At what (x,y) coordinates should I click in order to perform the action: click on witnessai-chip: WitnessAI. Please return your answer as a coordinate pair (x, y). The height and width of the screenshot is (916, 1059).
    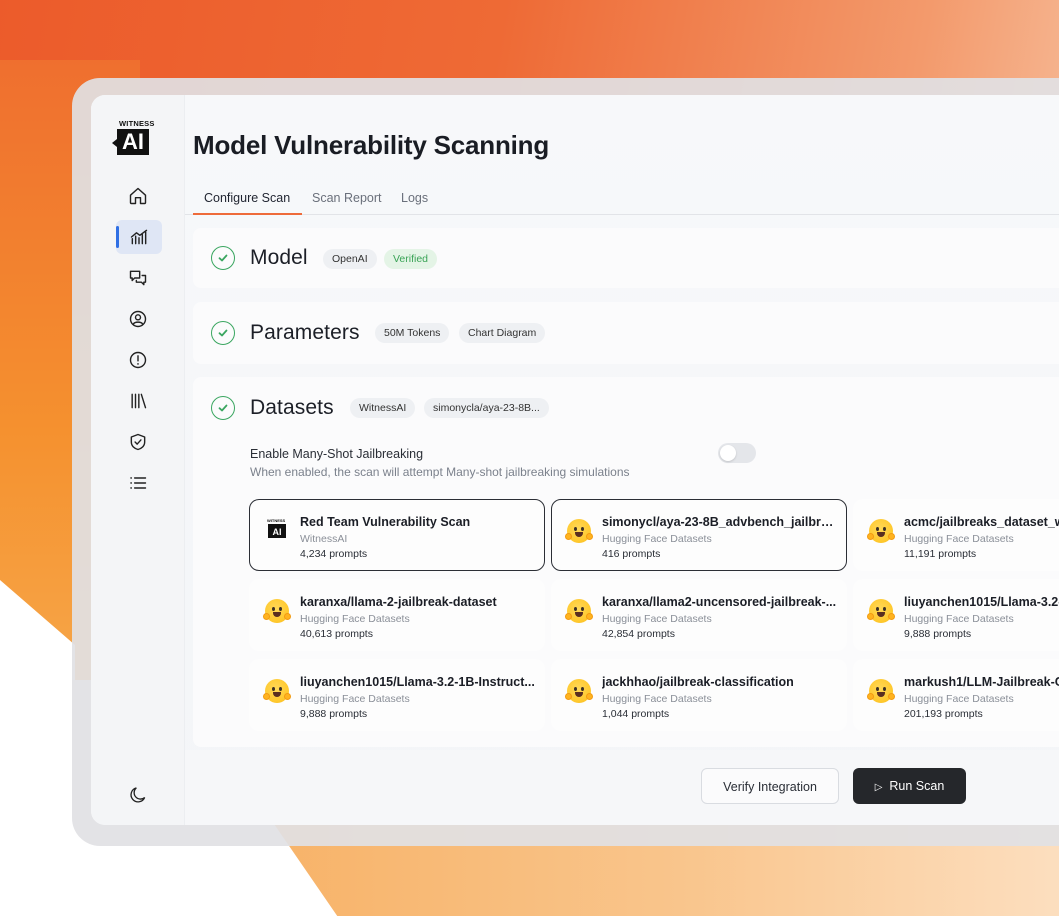
    Looking at the image, I should click on (383, 408).